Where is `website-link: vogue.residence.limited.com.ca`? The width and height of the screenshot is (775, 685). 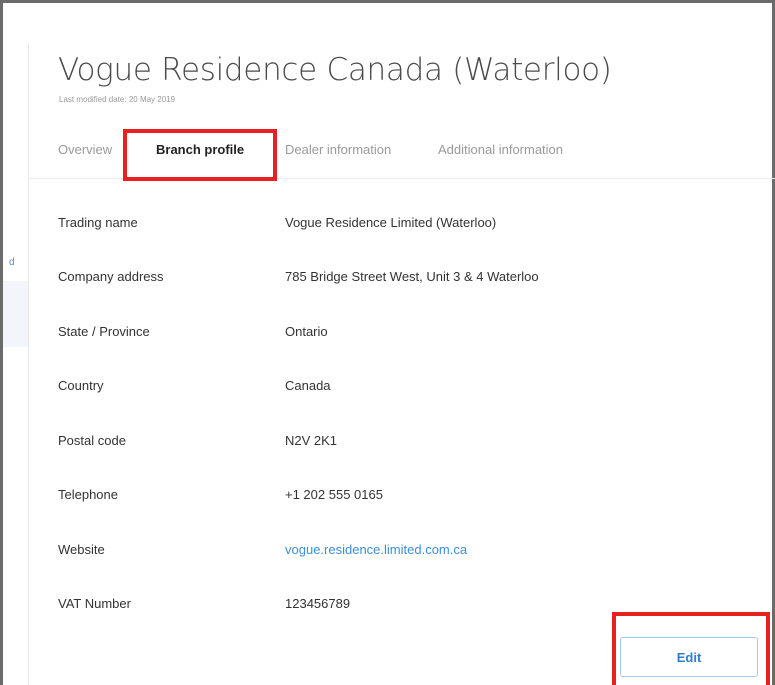
website-link: vogue.residence.limited.com.ca is located at coordinates (376, 549).